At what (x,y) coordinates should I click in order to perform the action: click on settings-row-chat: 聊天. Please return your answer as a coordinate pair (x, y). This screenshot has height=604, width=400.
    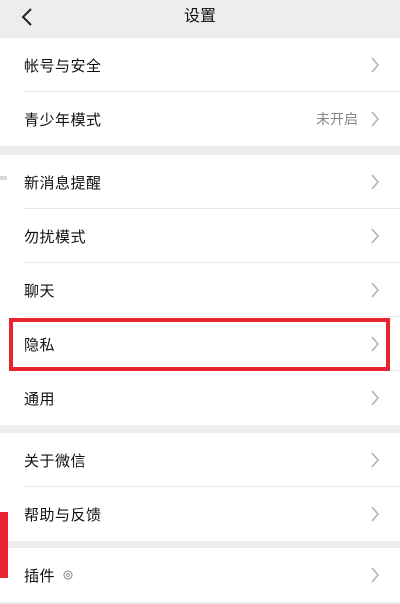
    Looking at the image, I should click on (200, 290).